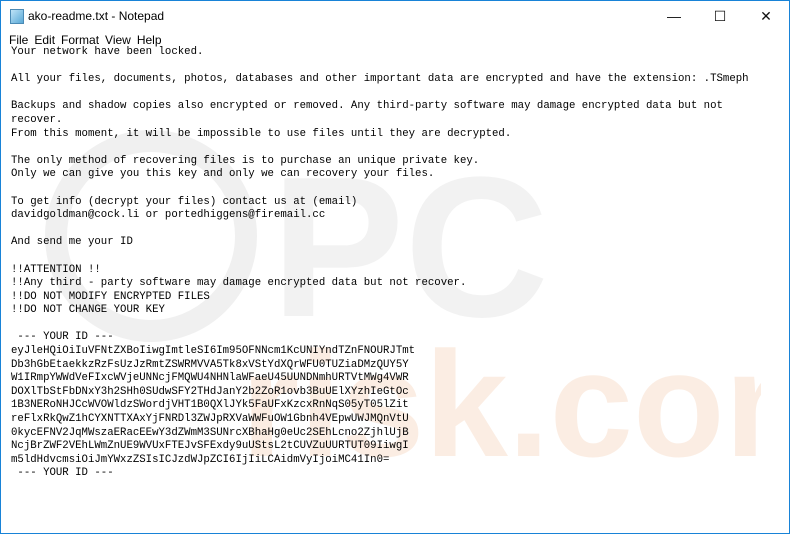  Describe the element at coordinates (18, 40) in the screenshot. I see `menu-file: File` at that location.